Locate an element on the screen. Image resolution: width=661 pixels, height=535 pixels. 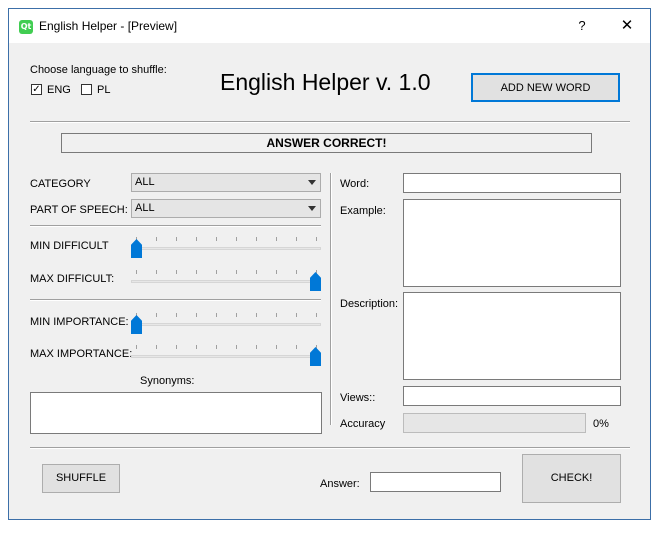
part-of-speech-label: PART OF SPEECH: is located at coordinates (79, 210).